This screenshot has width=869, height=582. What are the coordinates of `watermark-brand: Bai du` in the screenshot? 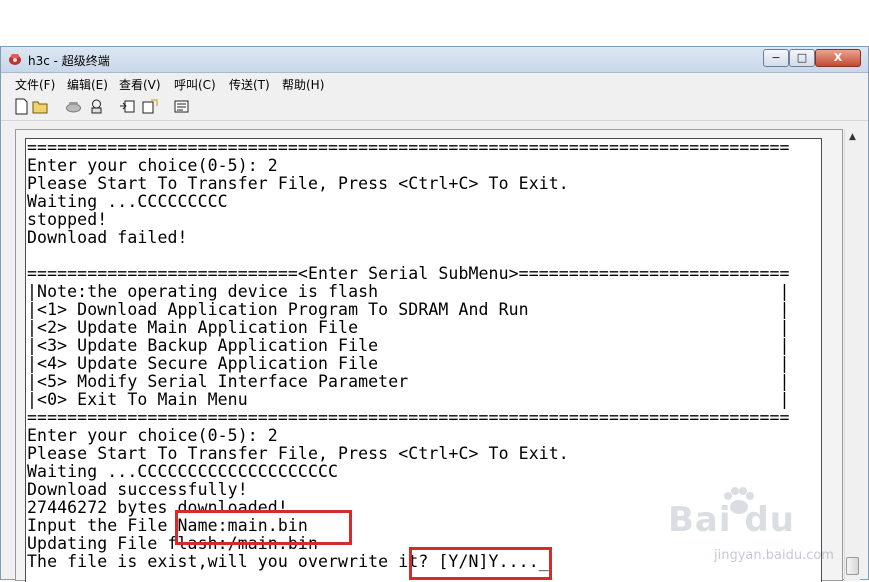 It's located at (731, 520).